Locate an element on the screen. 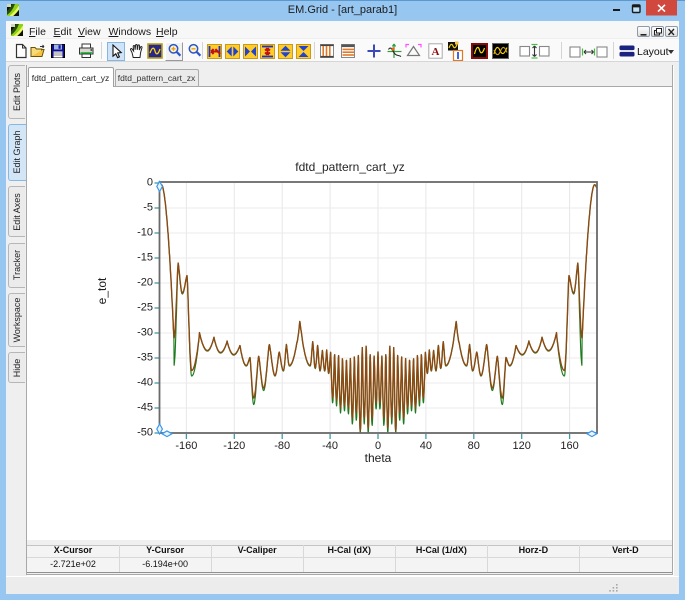  svg-text: -15 is located at coordinates (145, 258).